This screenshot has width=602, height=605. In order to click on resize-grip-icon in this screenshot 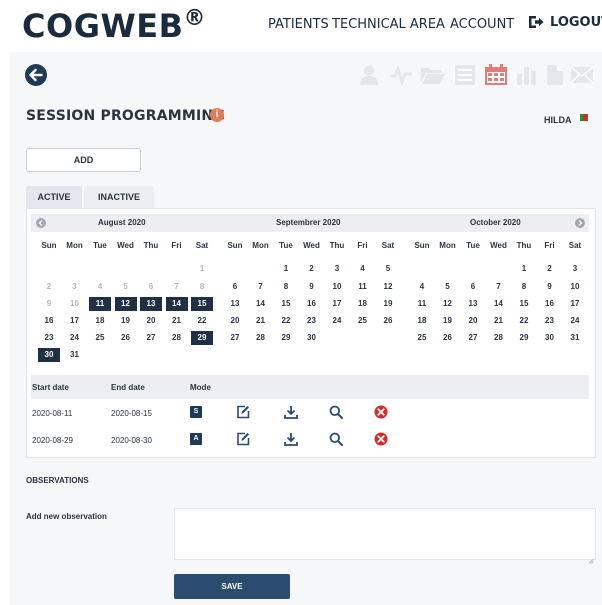, I will do `click(591, 560)`.